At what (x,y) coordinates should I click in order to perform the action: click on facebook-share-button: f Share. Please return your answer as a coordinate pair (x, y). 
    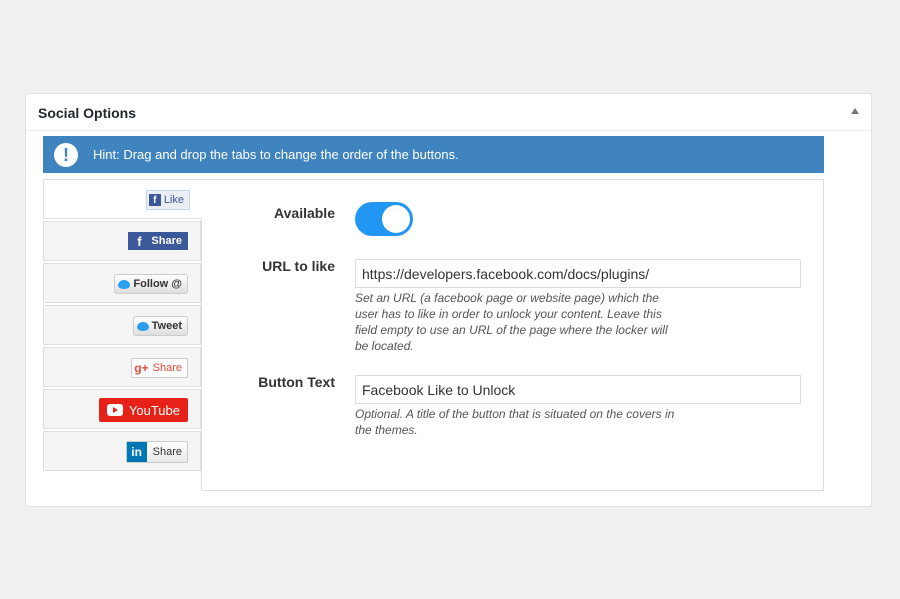
    Looking at the image, I should click on (158, 241).